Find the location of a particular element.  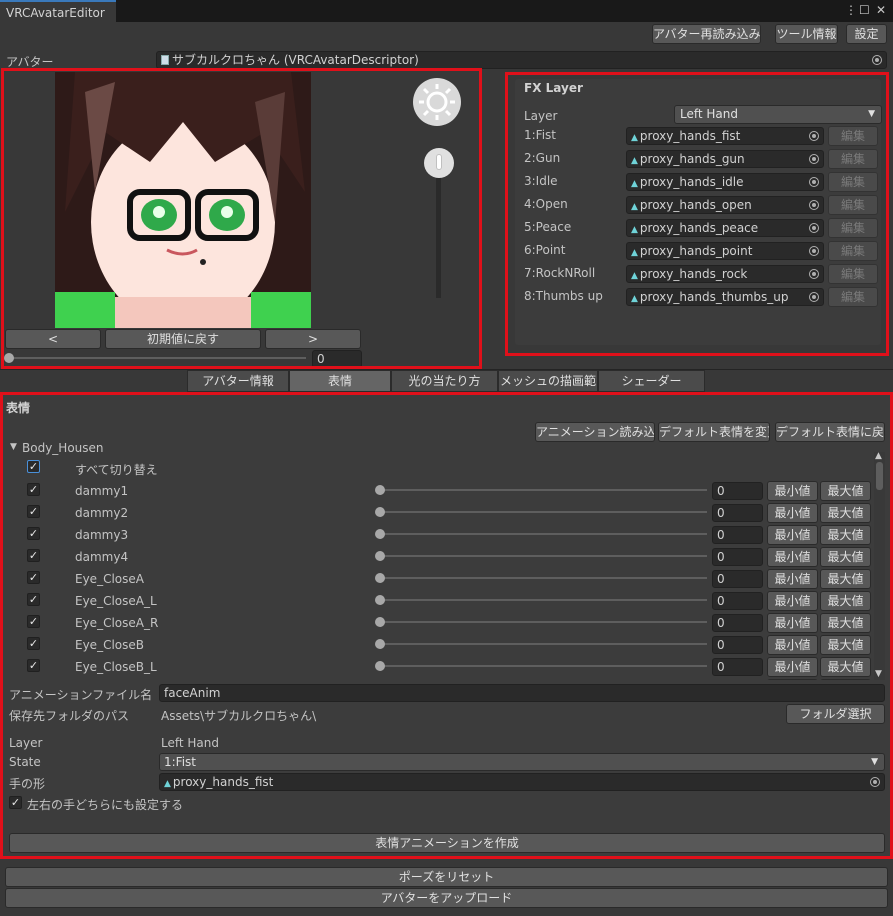

tab-expression: 表情 is located at coordinates (340, 381).